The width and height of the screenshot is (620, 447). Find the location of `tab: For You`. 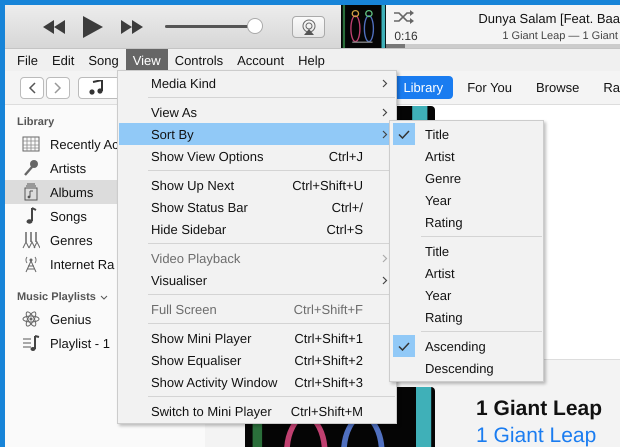

tab: For You is located at coordinates (489, 87).